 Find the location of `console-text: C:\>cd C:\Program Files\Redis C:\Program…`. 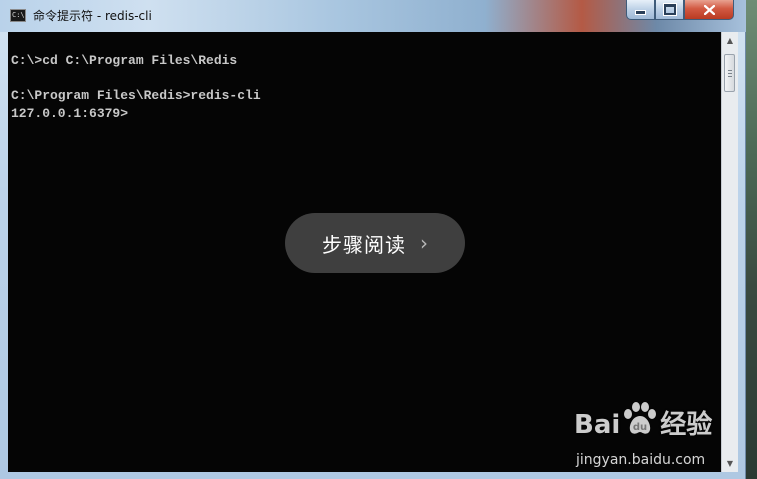

console-text: C:\>cd C:\Program Files\Redis C:\Program… is located at coordinates (136, 87).